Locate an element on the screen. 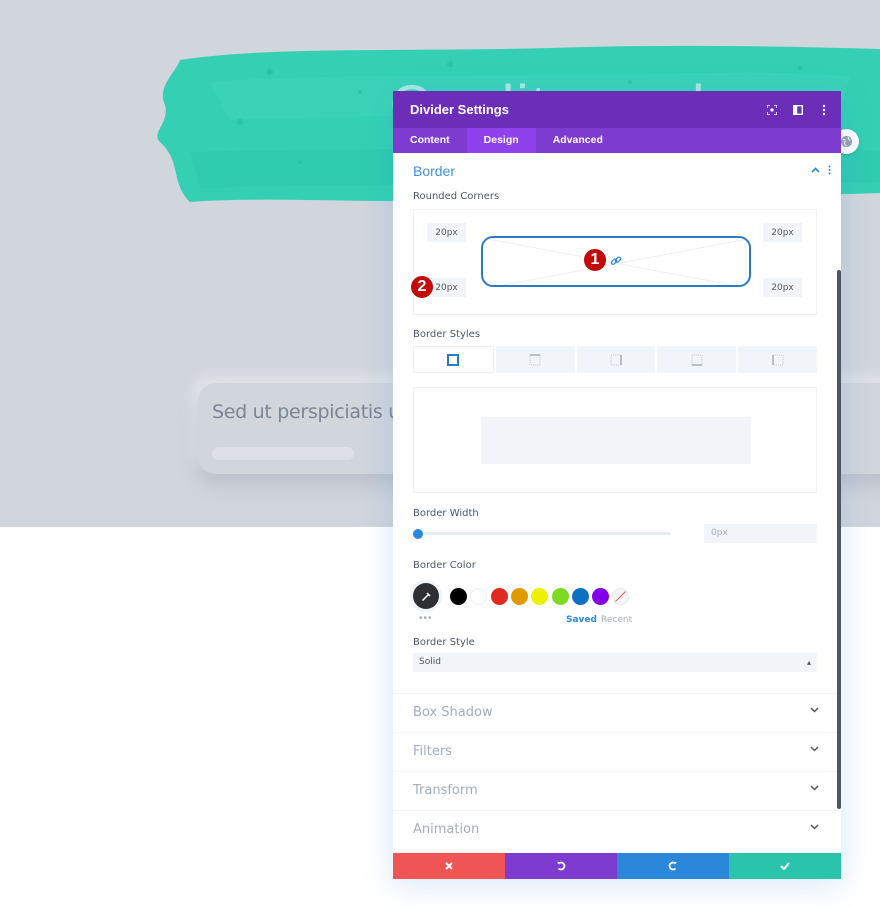 This screenshot has width=880, height=907. eyedropper-icon is located at coordinates (426, 596).